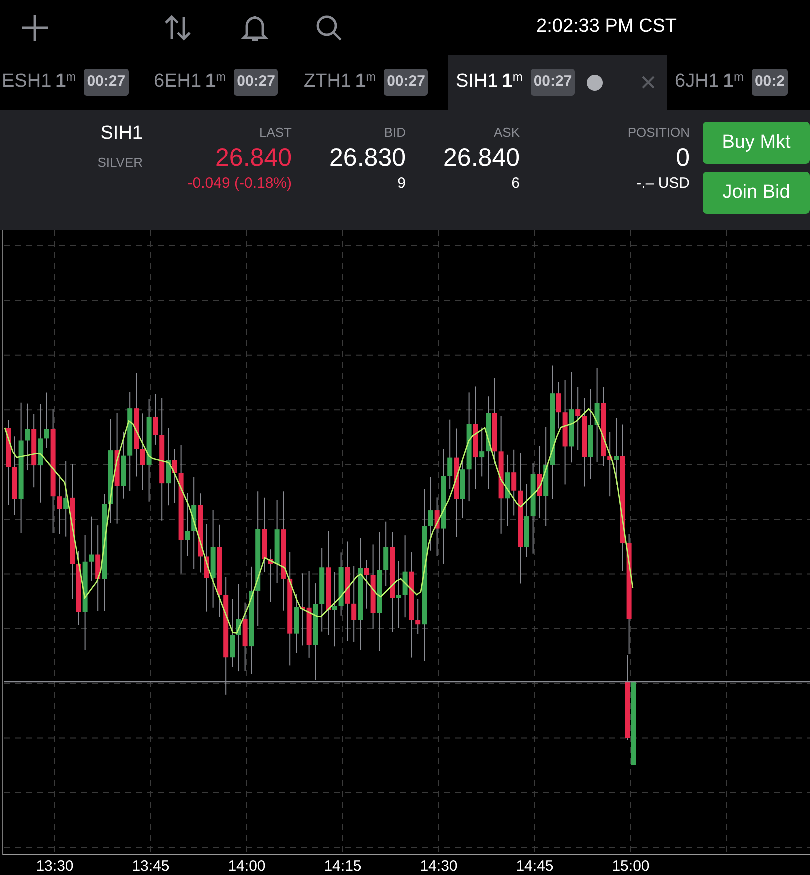 The height and width of the screenshot is (875, 810). I want to click on column-label: LAST, so click(275, 133).